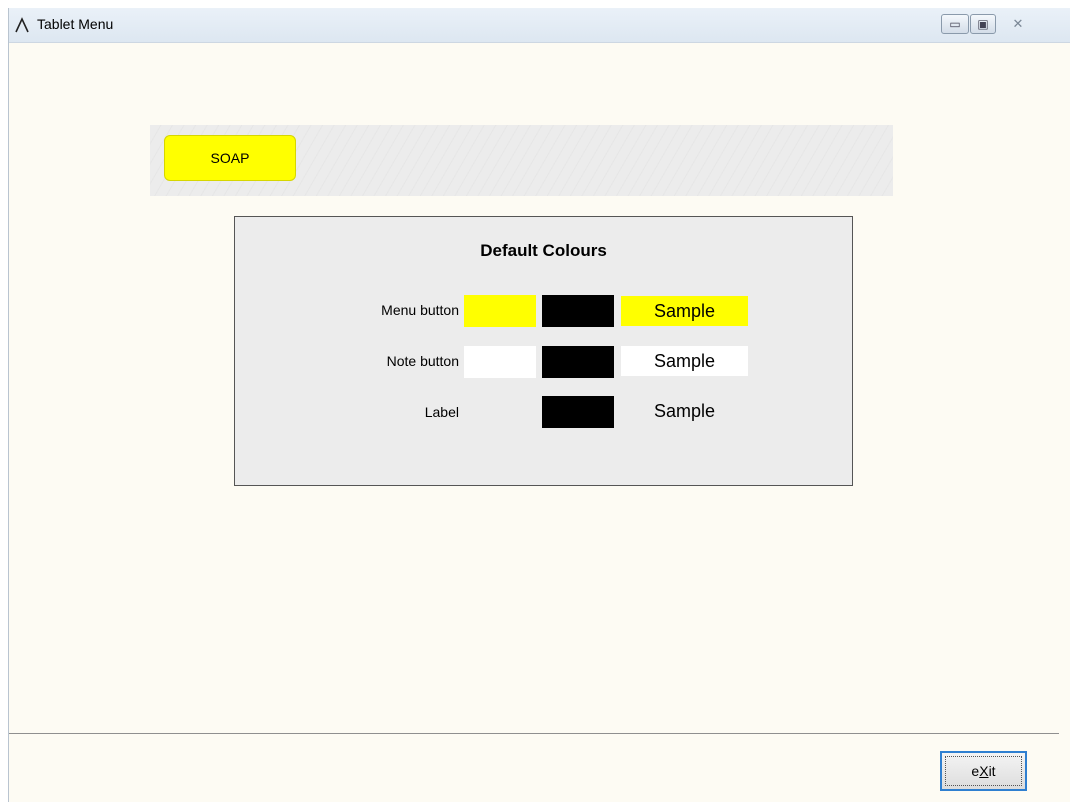 The image size is (1070, 802). Describe the element at coordinates (578, 412) in the screenshot. I see `label-foreground-swatch` at that location.